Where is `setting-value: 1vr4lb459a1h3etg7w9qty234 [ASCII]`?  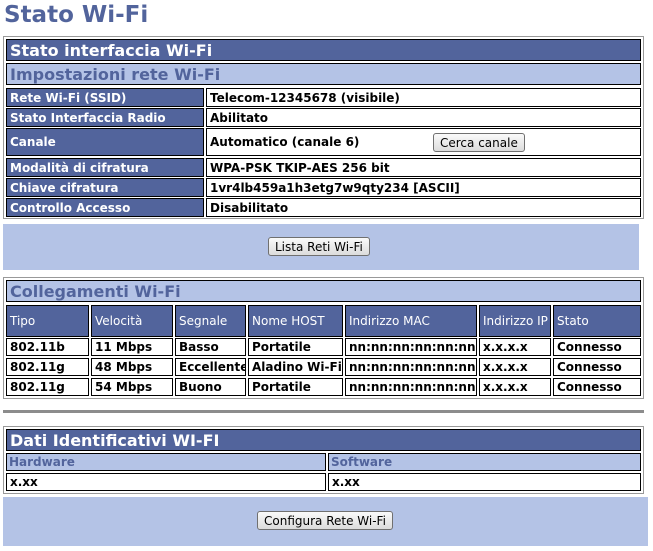 setting-value: 1vr4lb459a1h3etg7w9qty234 [ASCII] is located at coordinates (423, 187).